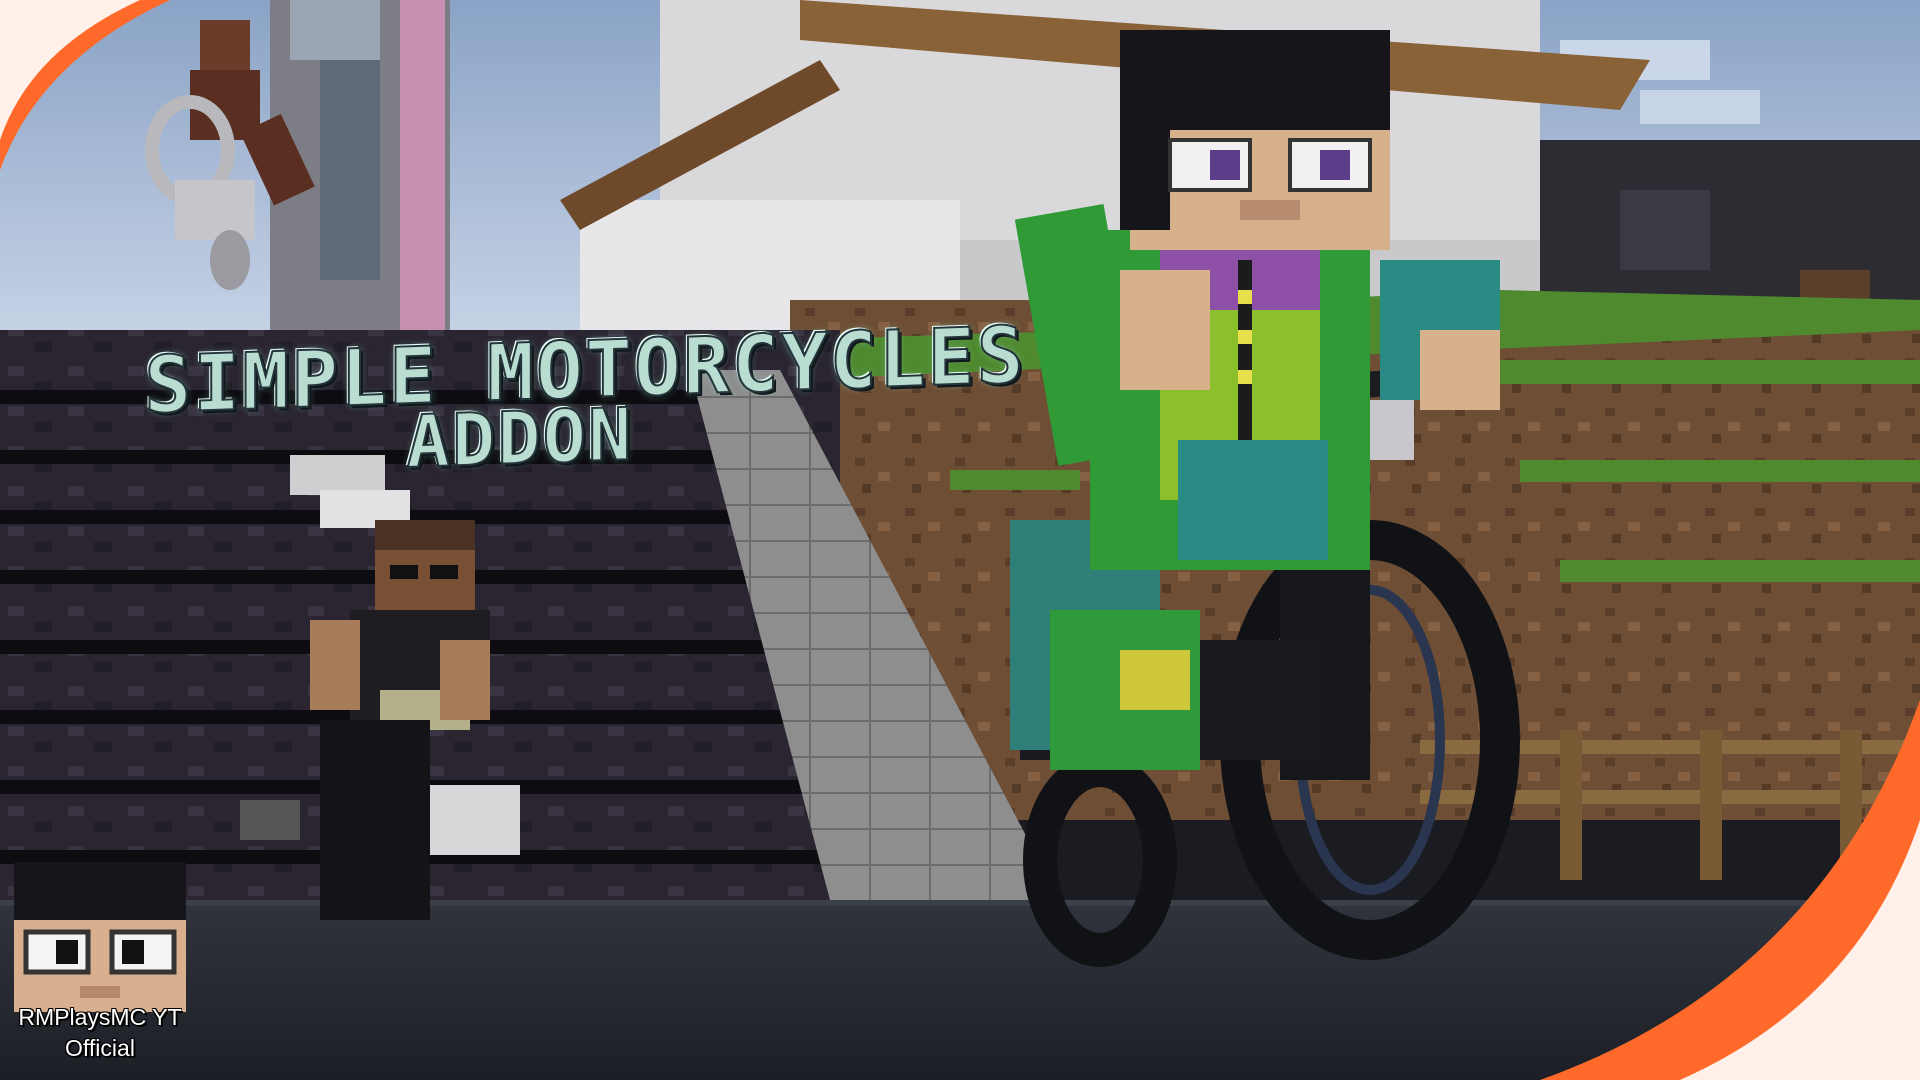 The width and height of the screenshot is (1920, 1080). Describe the element at coordinates (100, 1048) in the screenshot. I see `channel-name-suffix: Official` at that location.